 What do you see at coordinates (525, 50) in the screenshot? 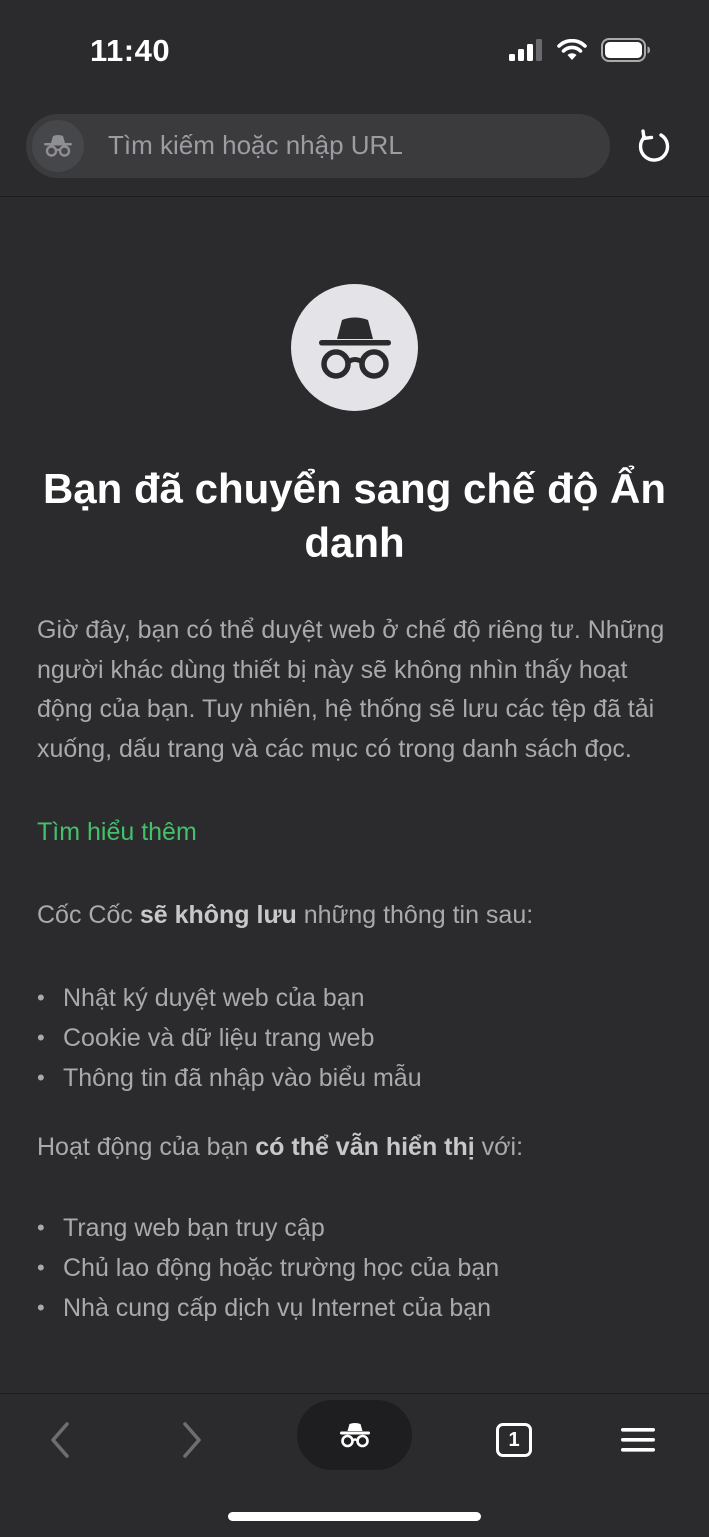
I see `signal-icon` at bounding box center [525, 50].